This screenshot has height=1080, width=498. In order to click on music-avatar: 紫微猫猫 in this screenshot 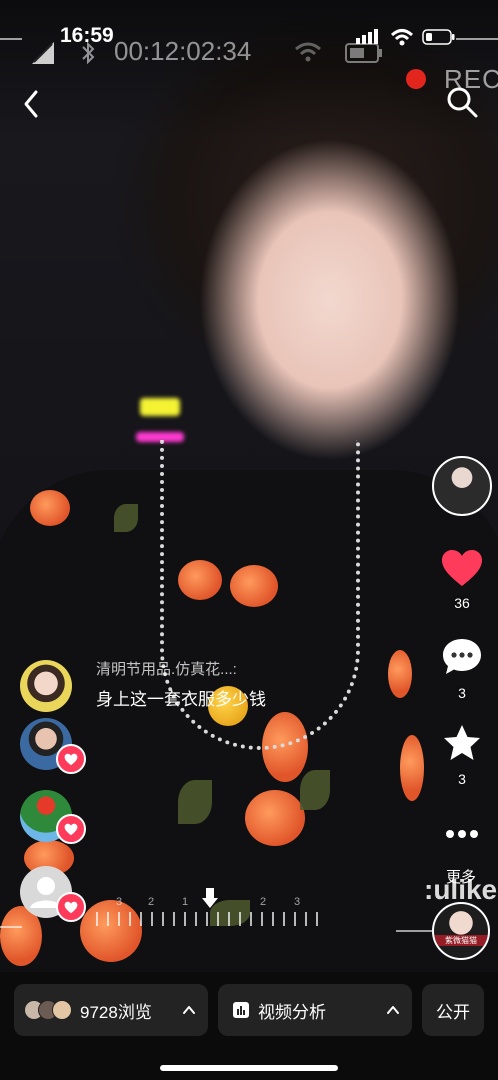, I will do `click(461, 931)`.